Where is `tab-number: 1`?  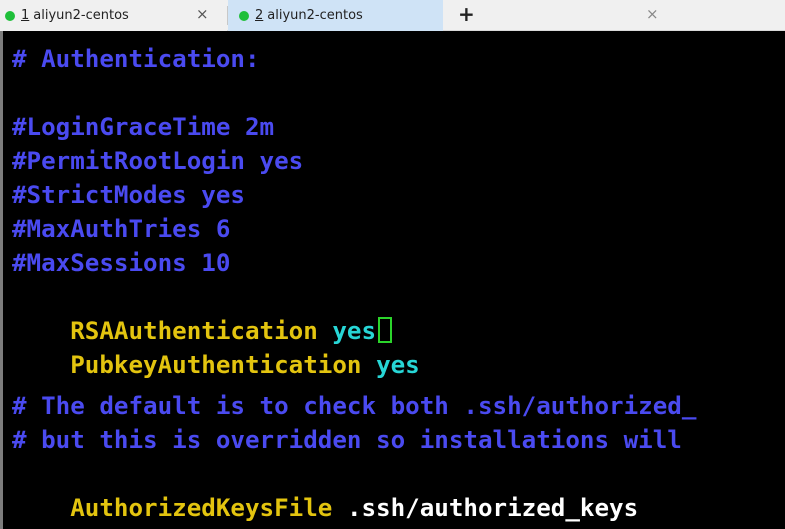
tab-number: 1 is located at coordinates (25, 15).